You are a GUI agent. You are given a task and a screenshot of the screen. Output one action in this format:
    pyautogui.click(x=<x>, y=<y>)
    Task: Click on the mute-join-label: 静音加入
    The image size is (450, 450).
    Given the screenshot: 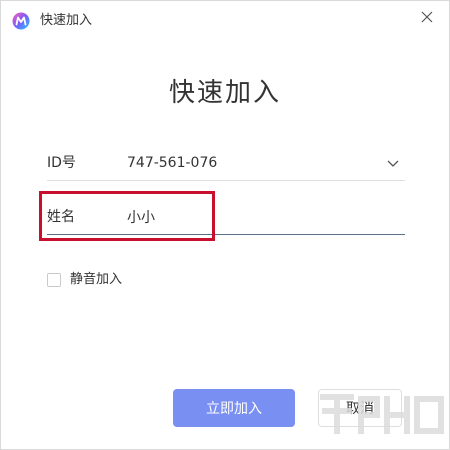 What is the action you would take?
    pyautogui.click(x=96, y=279)
    